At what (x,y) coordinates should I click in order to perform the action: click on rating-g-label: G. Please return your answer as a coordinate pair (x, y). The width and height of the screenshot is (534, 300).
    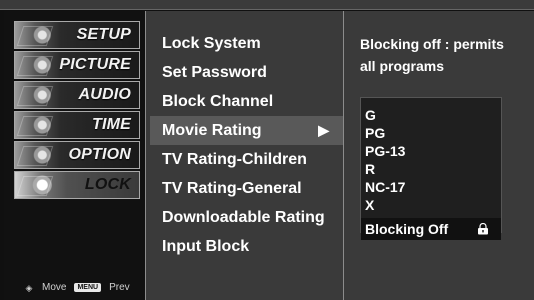
    Looking at the image, I should click on (370, 115).